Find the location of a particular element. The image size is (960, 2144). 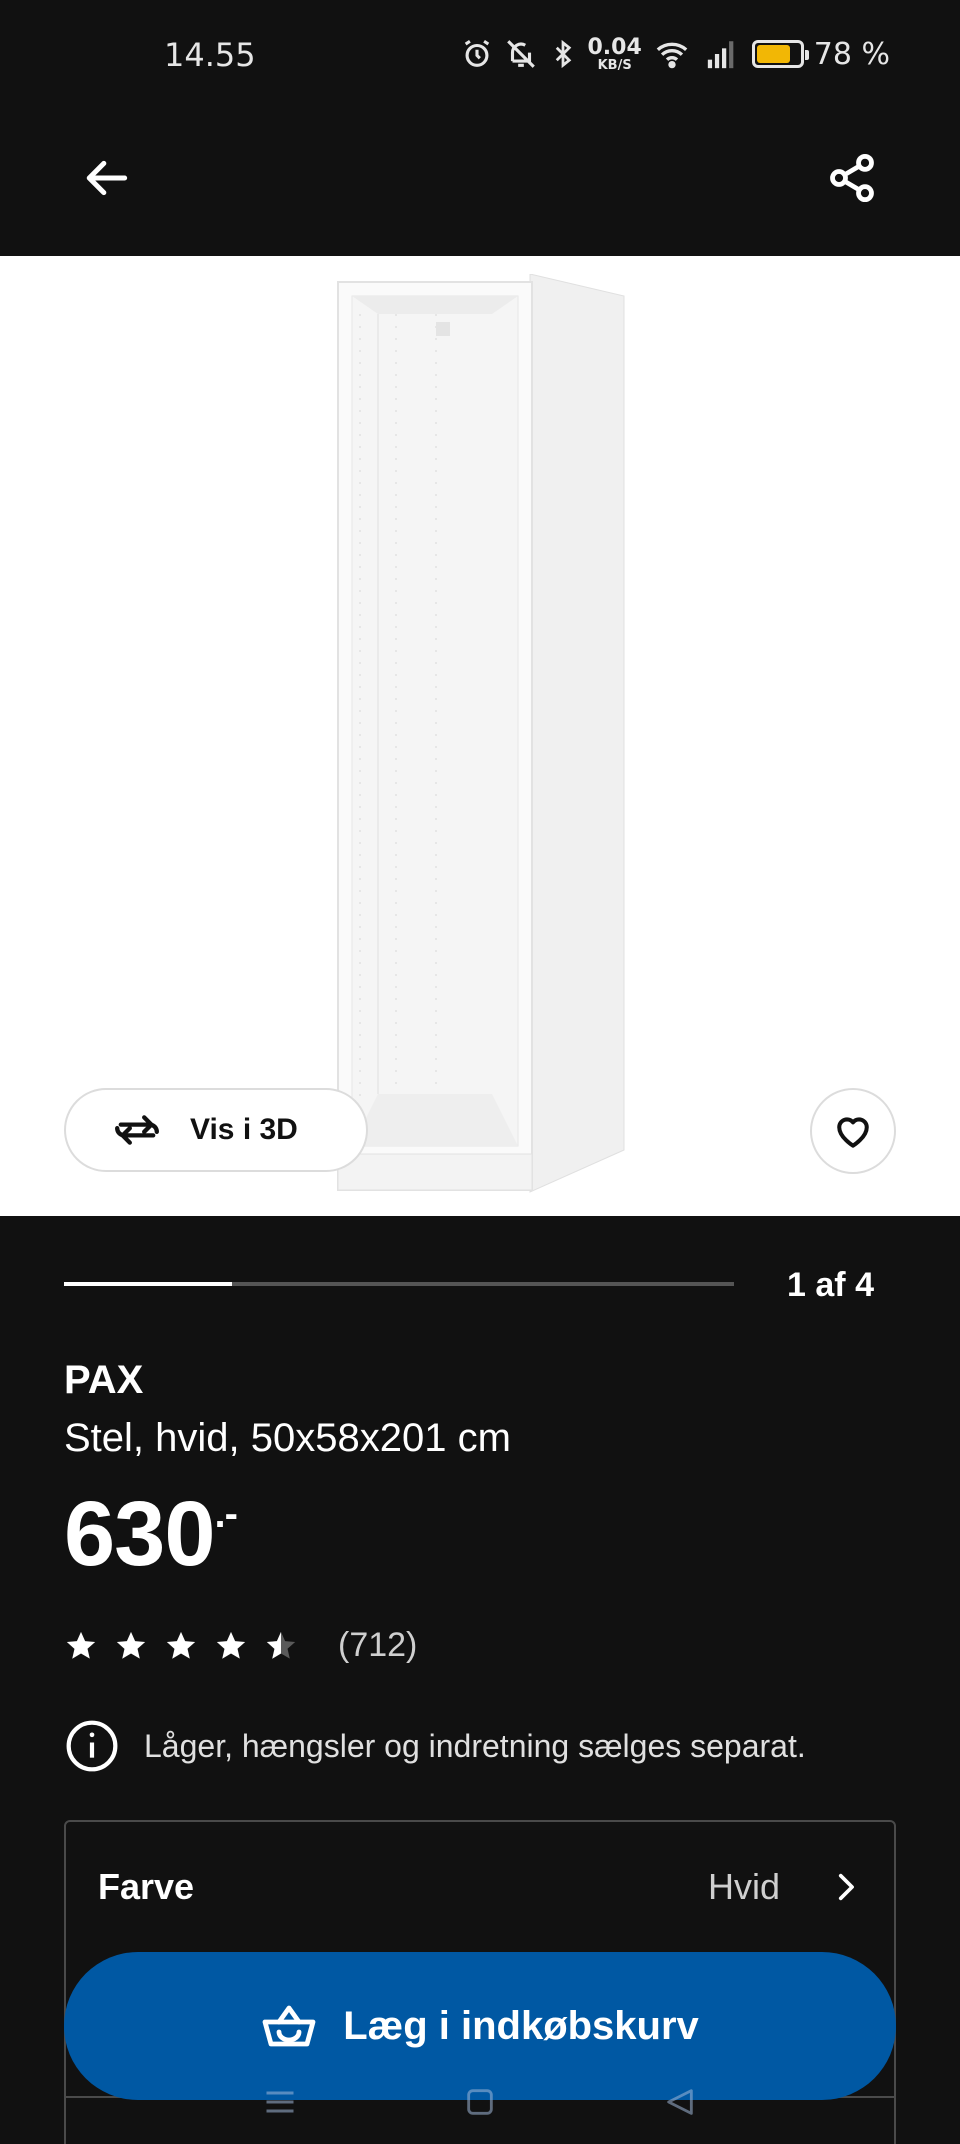

muted-bell-icon is located at coordinates (520, 54).